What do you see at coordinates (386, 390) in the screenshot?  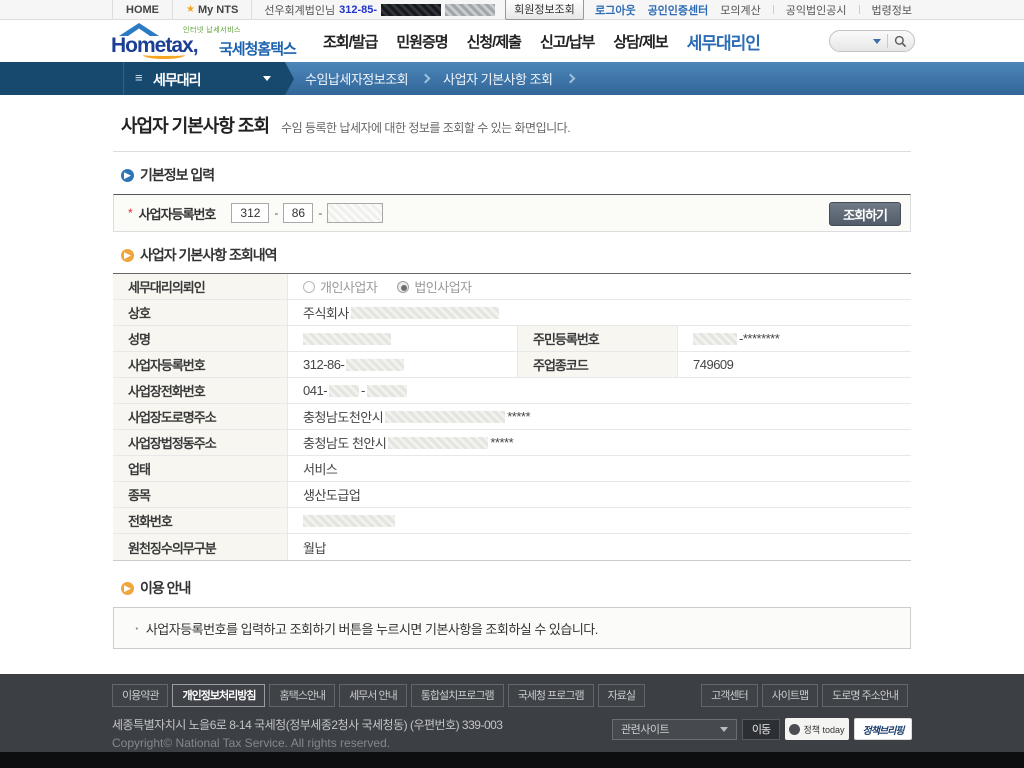 I see `redacted-phone-part` at bounding box center [386, 390].